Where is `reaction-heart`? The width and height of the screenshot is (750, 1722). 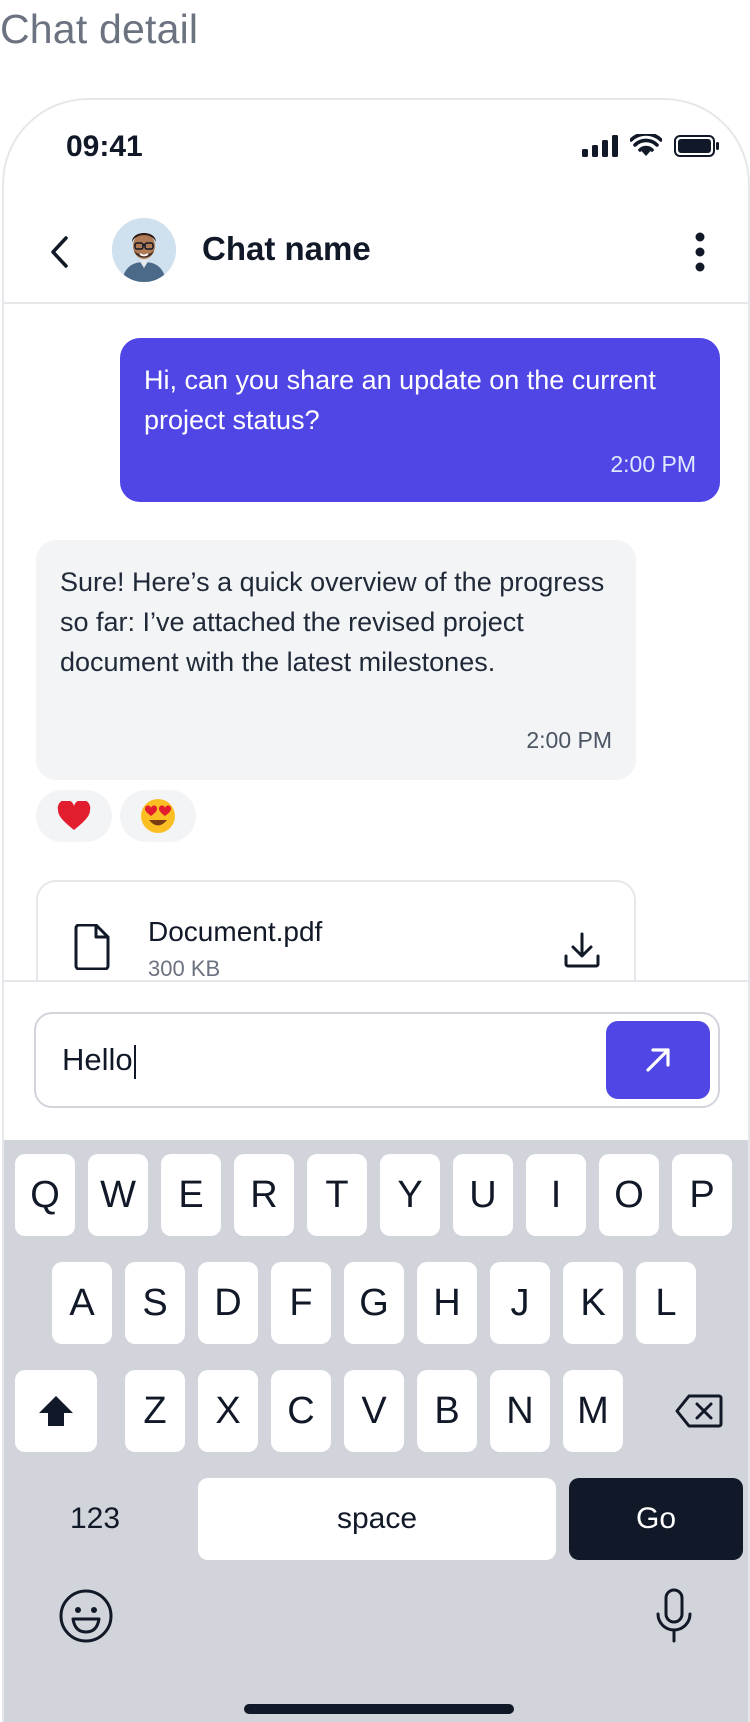 reaction-heart is located at coordinates (74, 816).